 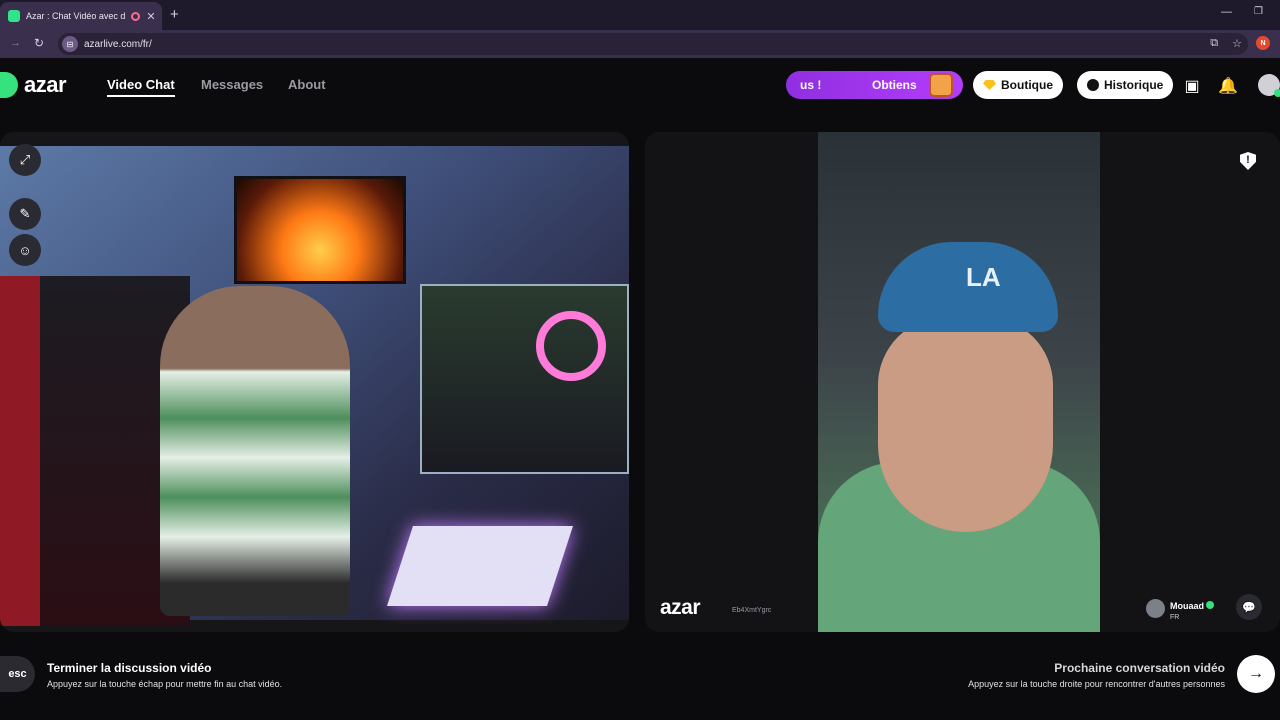 I want to click on sticker-icon: ☺, so click(x=25, y=250).